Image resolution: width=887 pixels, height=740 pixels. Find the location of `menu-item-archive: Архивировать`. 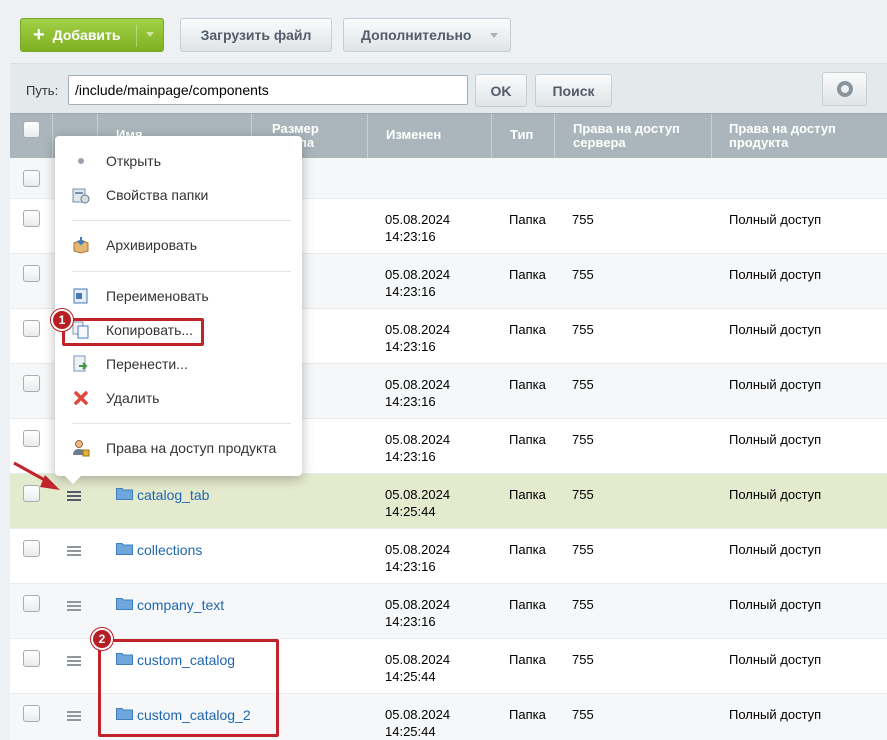

menu-item-archive: Архивировать is located at coordinates (178, 245).